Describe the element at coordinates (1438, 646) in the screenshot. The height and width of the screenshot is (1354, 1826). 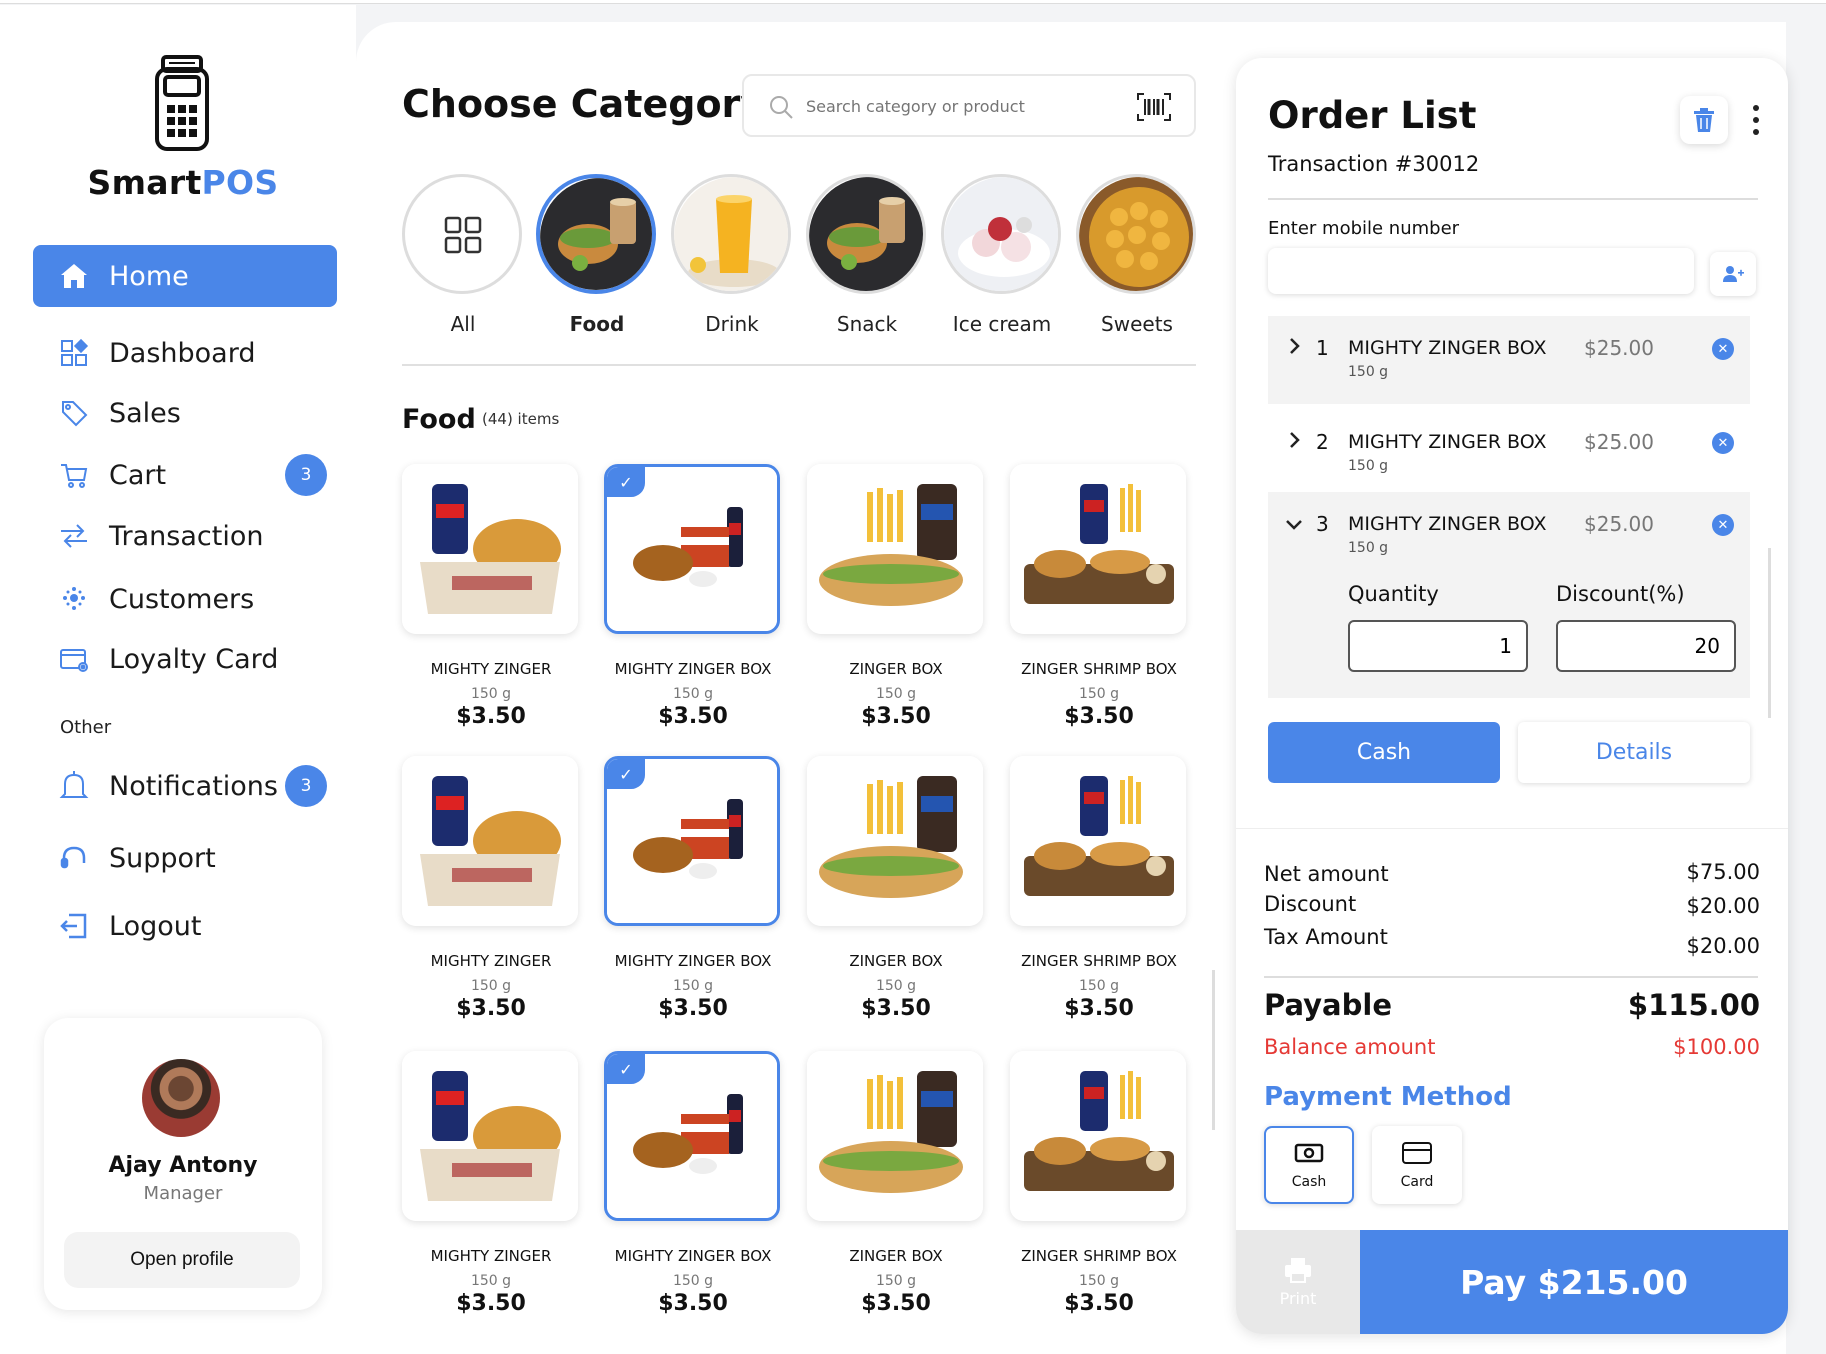
I see `quantity-input` at that location.